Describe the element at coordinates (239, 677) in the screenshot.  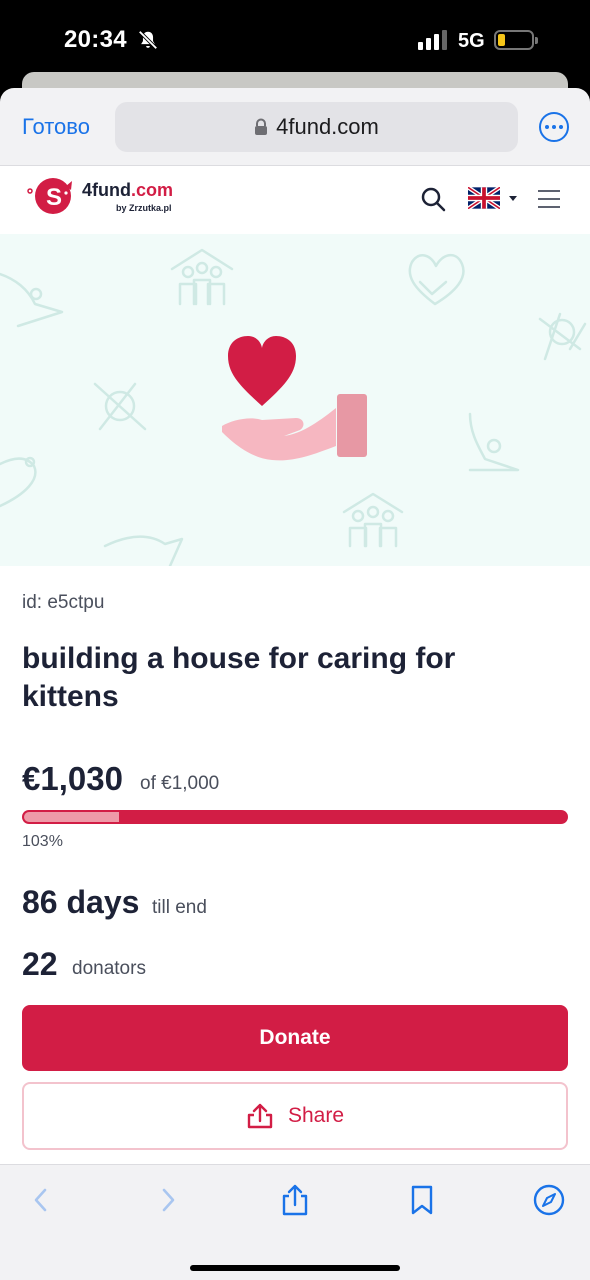
I see `fundraiser-title: building a house for caring for kittens` at that location.